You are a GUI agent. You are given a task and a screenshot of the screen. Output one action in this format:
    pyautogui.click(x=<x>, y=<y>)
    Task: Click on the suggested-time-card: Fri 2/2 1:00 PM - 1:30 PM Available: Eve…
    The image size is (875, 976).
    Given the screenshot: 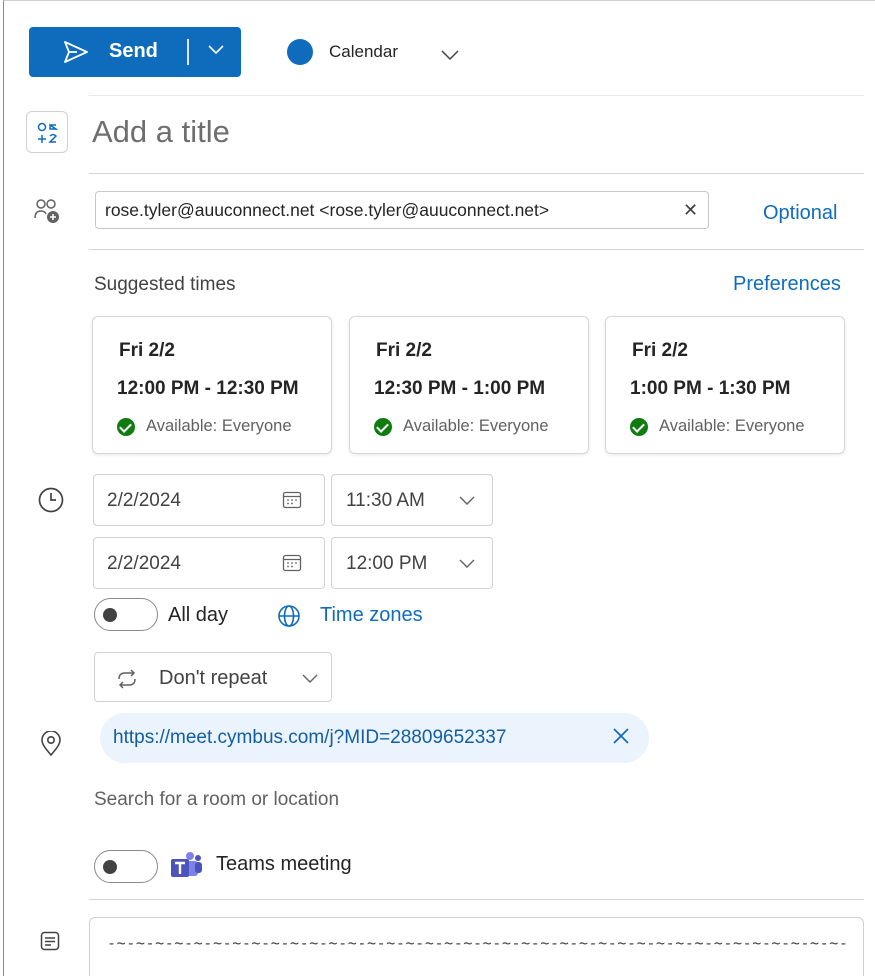 What is the action you would take?
    pyautogui.click(x=725, y=385)
    